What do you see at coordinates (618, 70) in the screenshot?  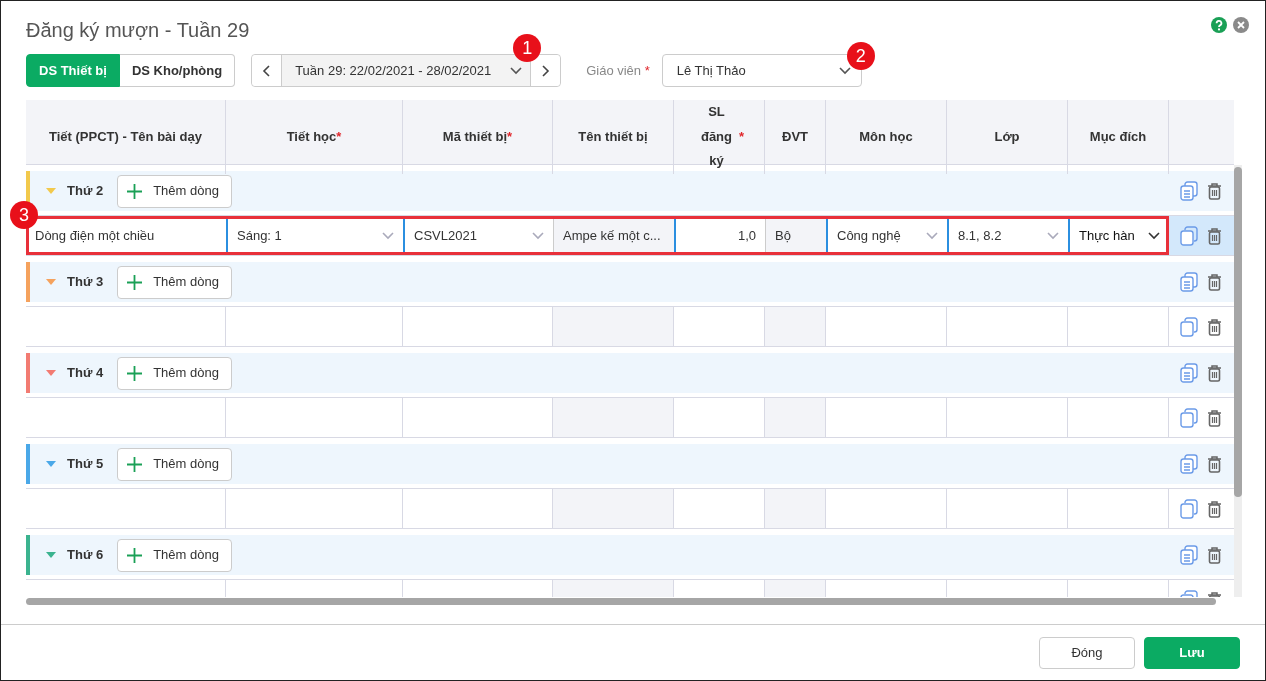 I see `teacher-label: Giáo viên *` at bounding box center [618, 70].